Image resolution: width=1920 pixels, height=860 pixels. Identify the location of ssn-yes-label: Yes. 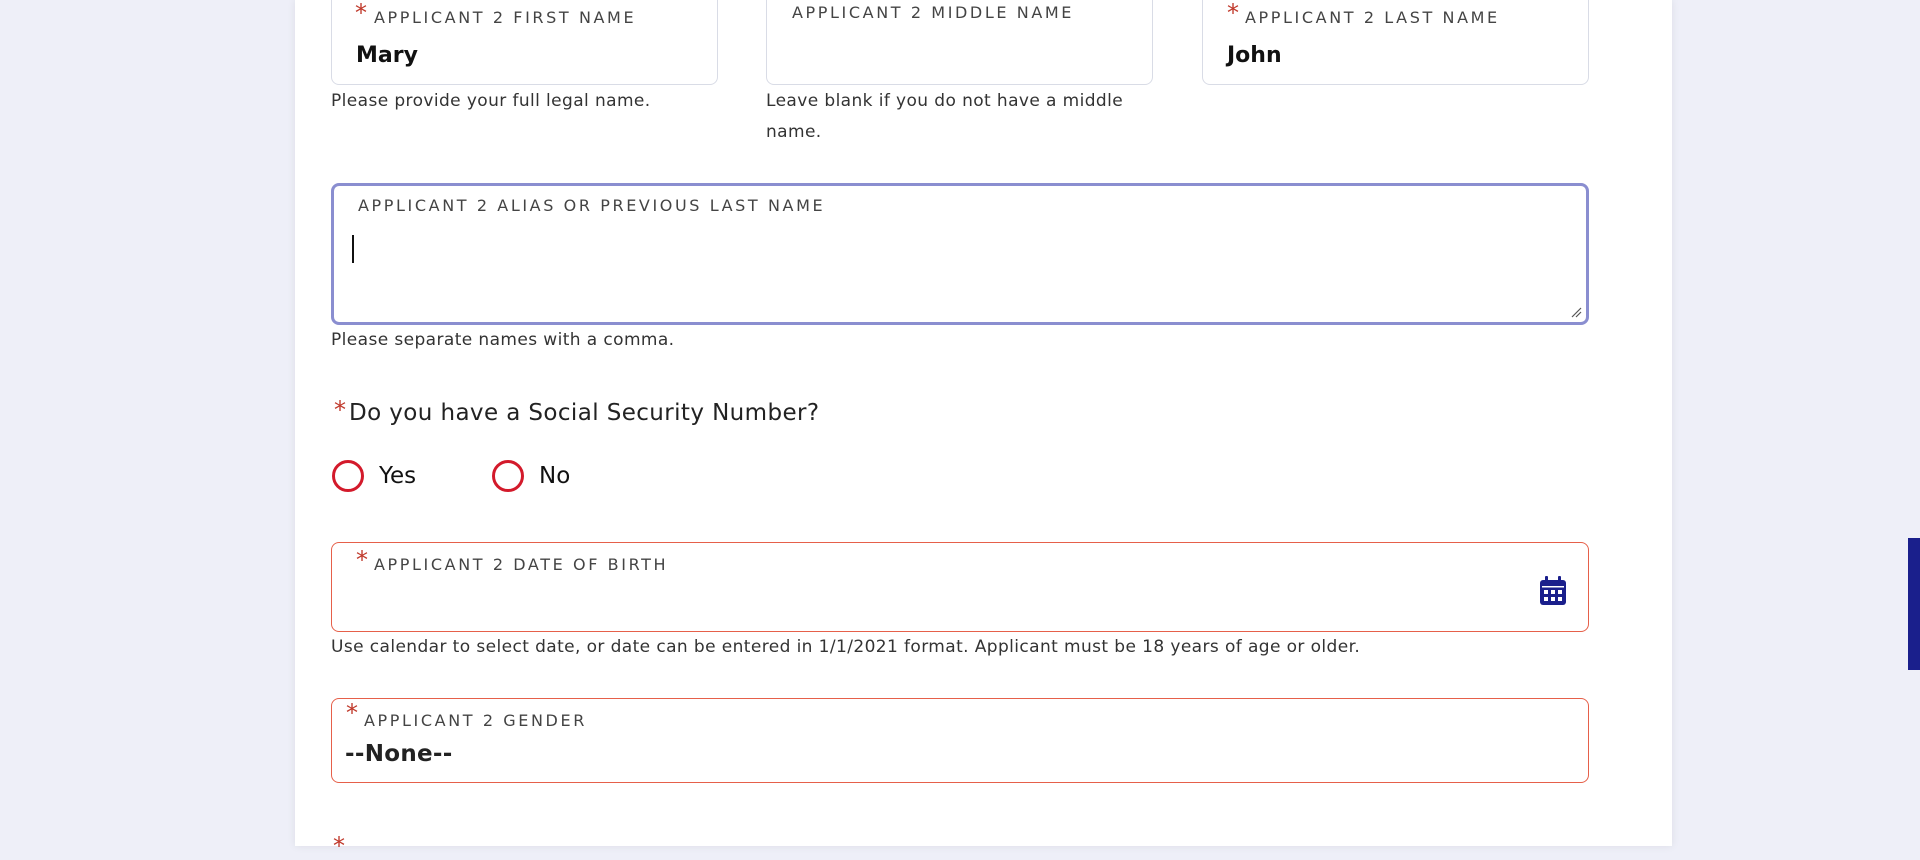
(397, 476).